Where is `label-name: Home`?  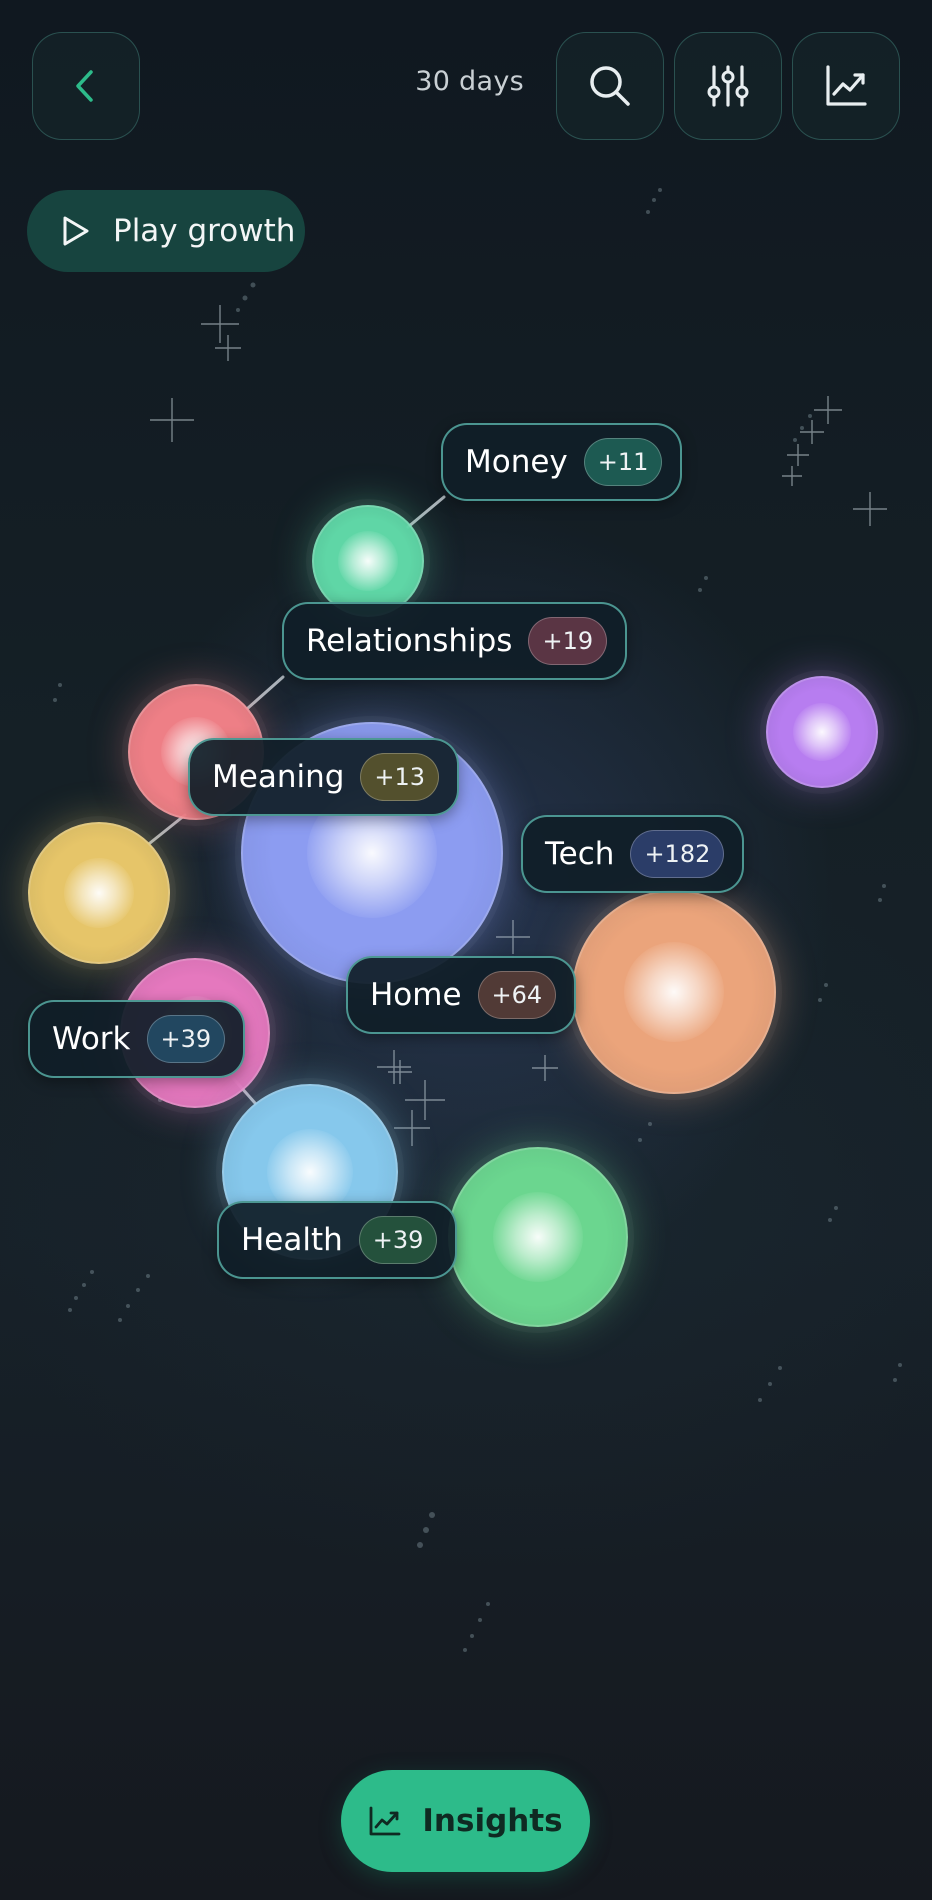 label-name: Home is located at coordinates (416, 995).